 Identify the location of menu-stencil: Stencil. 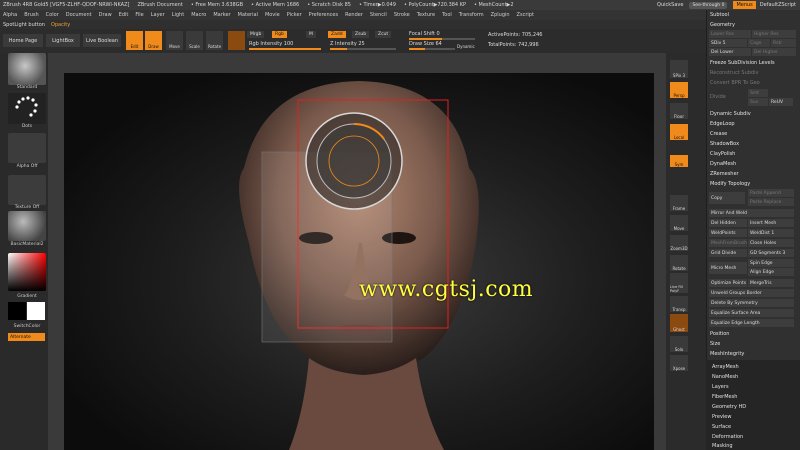
(378, 15).